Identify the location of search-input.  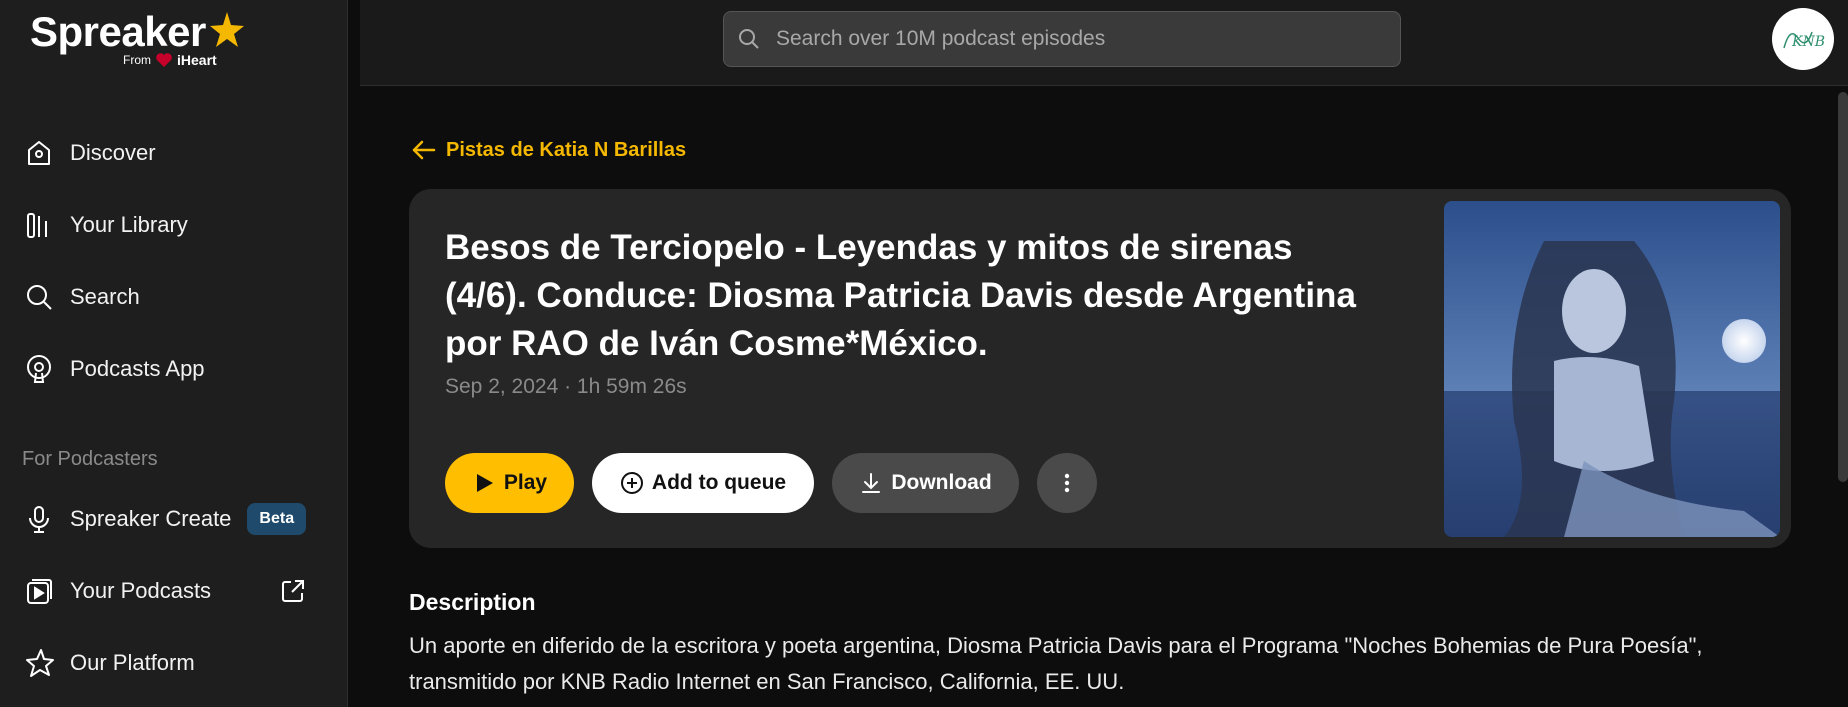
(1076, 39).